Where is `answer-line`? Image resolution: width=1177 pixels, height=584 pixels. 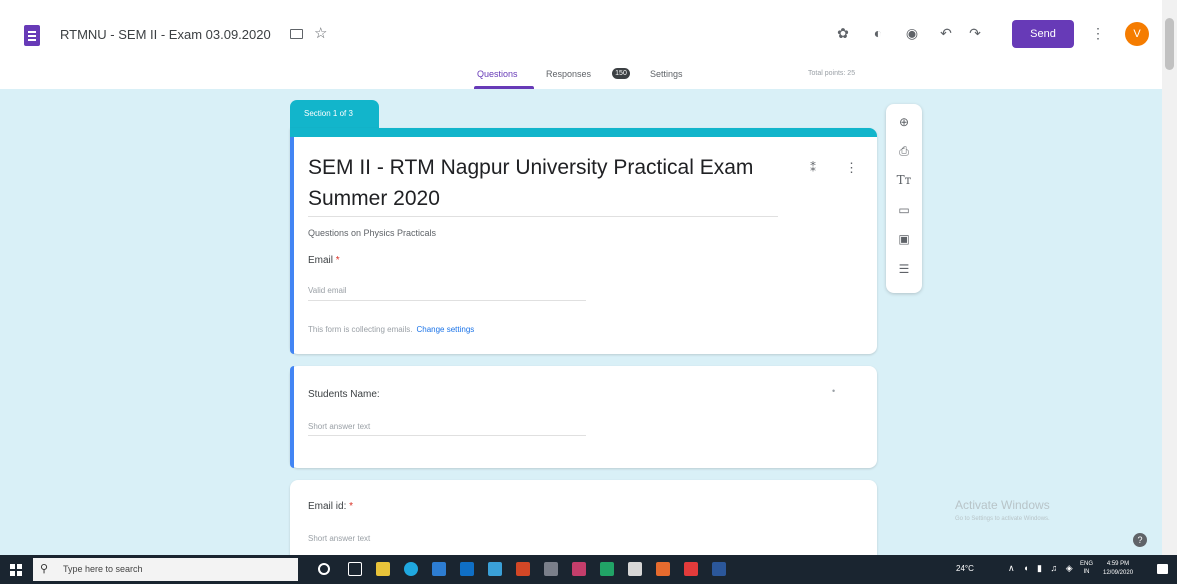 answer-line is located at coordinates (447, 435).